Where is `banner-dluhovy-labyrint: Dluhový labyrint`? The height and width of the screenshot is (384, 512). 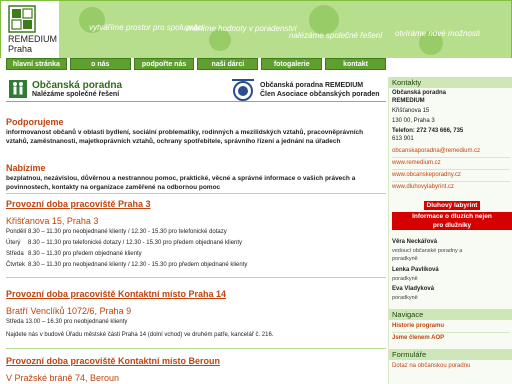
banner-dluhovy-labyrint: Dluhový labyrint is located at coordinates (452, 205).